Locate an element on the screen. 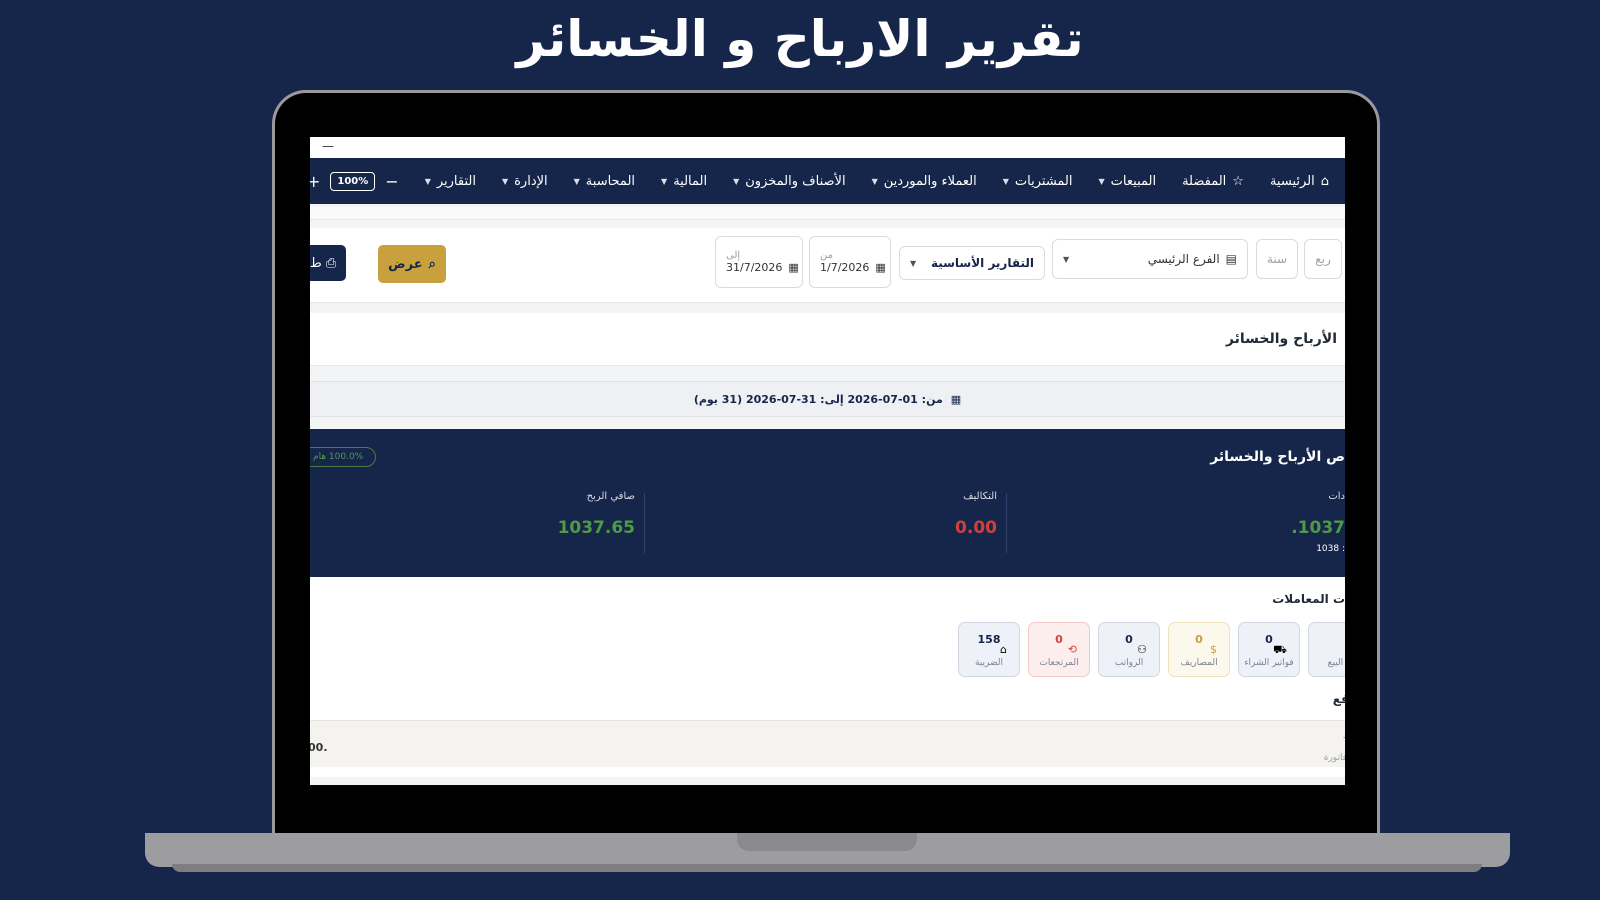 This screenshot has width=1600, height=900. year-select: سنة is located at coordinates (1277, 259).